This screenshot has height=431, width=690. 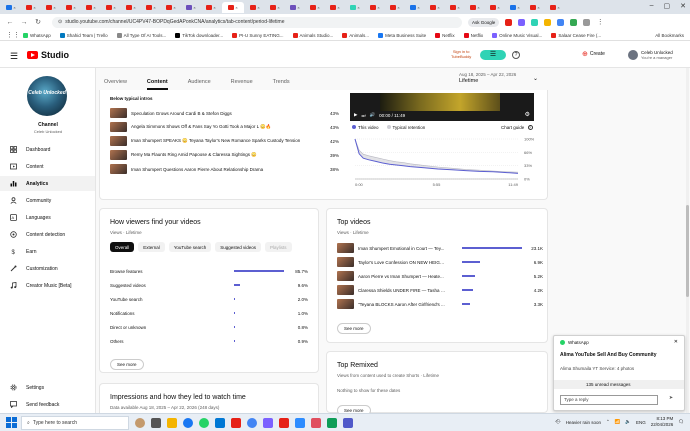 I want to click on table-row: Suggested videos 9.6%, so click(x=210, y=285).